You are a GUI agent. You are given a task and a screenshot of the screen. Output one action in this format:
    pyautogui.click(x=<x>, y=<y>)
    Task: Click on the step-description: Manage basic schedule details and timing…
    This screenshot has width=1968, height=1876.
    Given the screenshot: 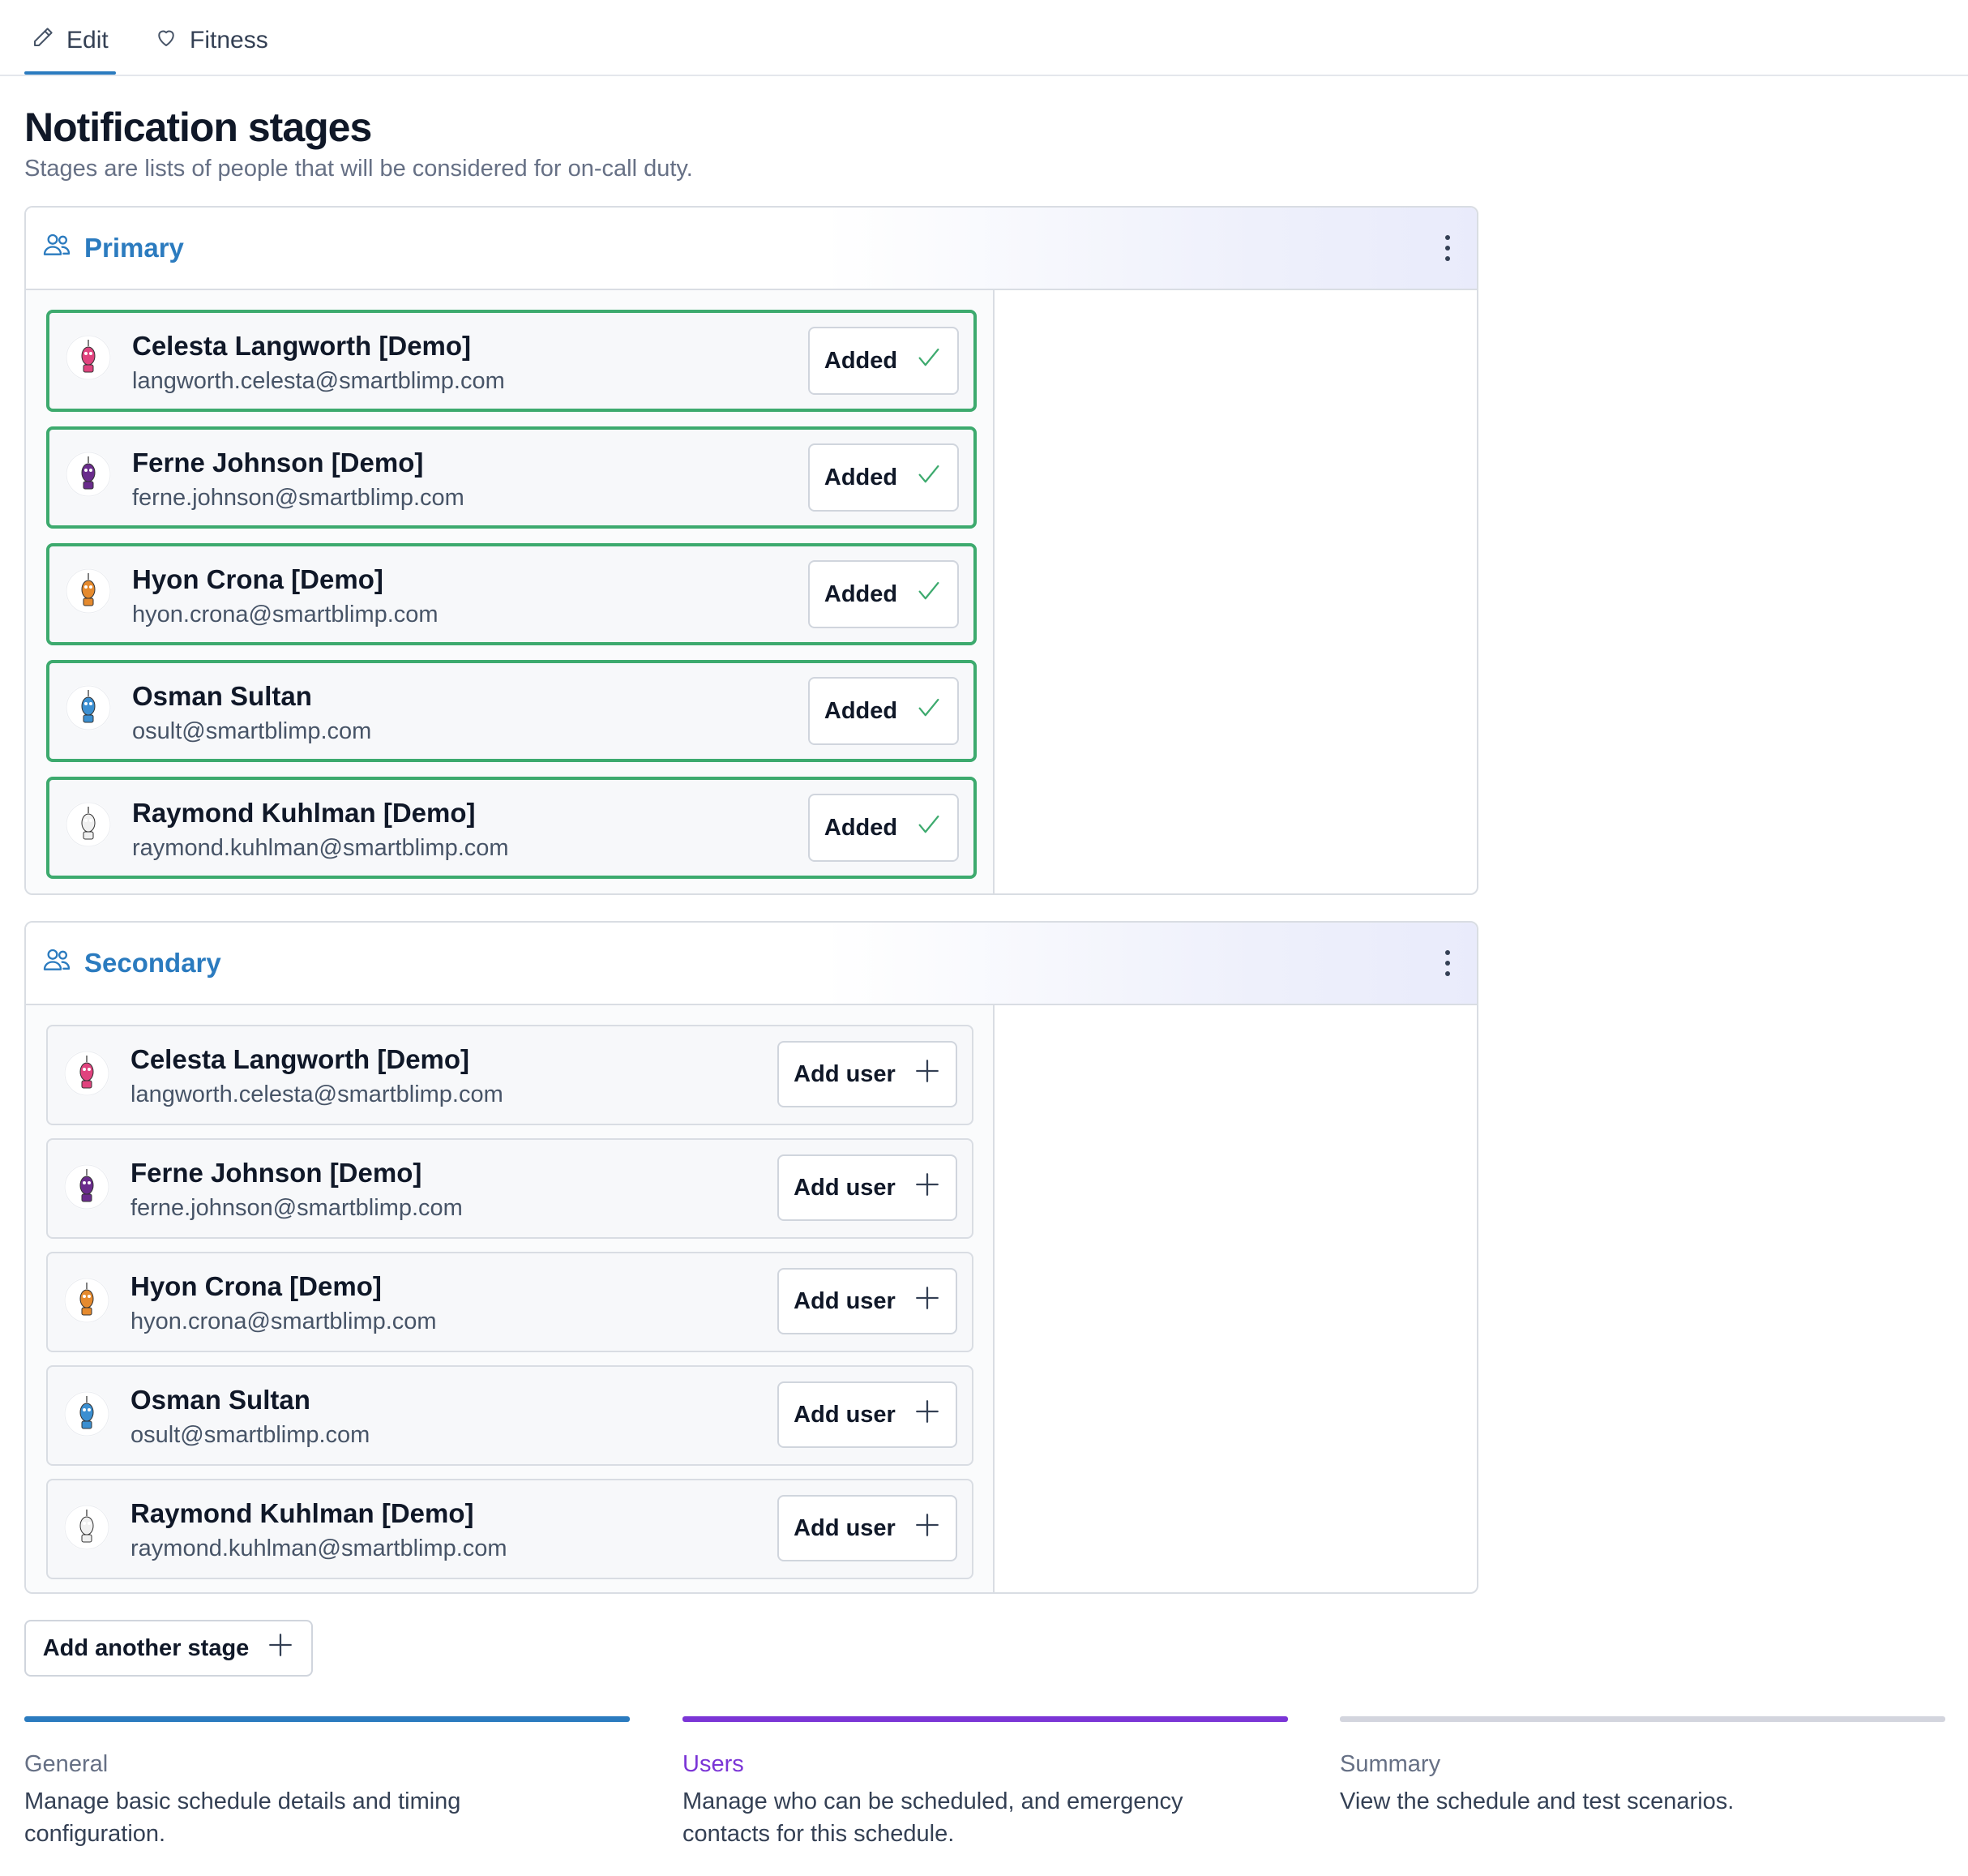 What is the action you would take?
    pyautogui.click(x=242, y=1817)
    